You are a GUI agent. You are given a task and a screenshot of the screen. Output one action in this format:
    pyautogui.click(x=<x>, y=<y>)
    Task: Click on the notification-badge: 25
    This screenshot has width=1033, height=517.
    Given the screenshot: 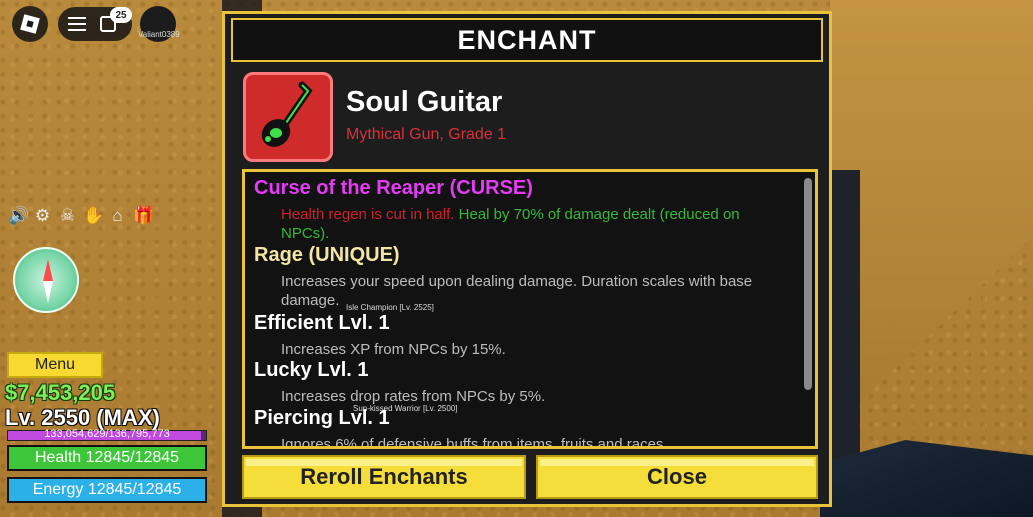 What is the action you would take?
    pyautogui.click(x=121, y=15)
    